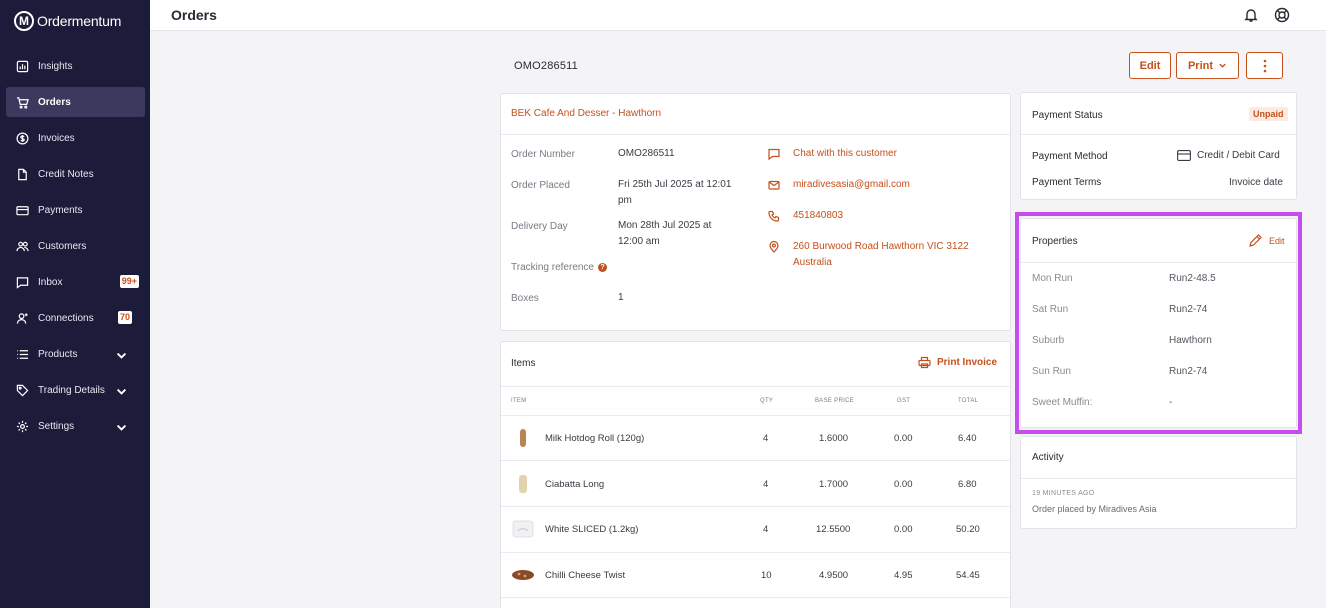 The width and height of the screenshot is (1326, 608). I want to click on more-vertical-icon, so click(1264, 65).